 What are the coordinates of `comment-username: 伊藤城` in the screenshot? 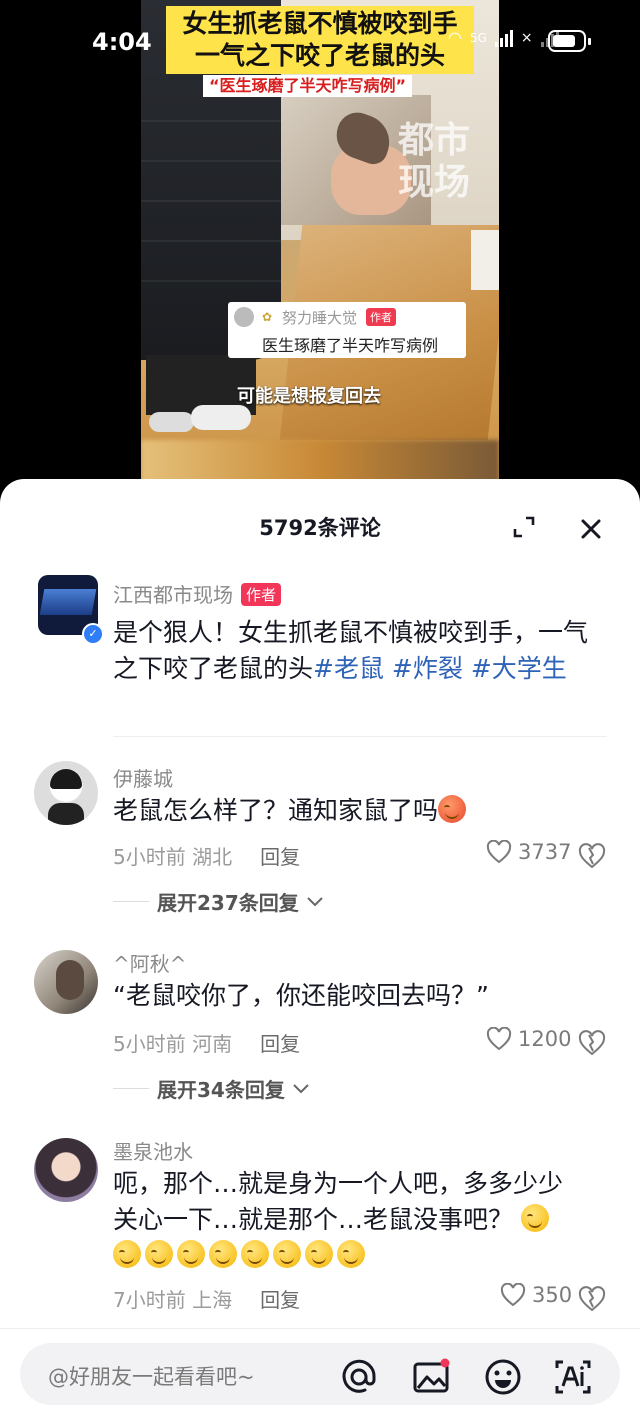 It's located at (143, 777).